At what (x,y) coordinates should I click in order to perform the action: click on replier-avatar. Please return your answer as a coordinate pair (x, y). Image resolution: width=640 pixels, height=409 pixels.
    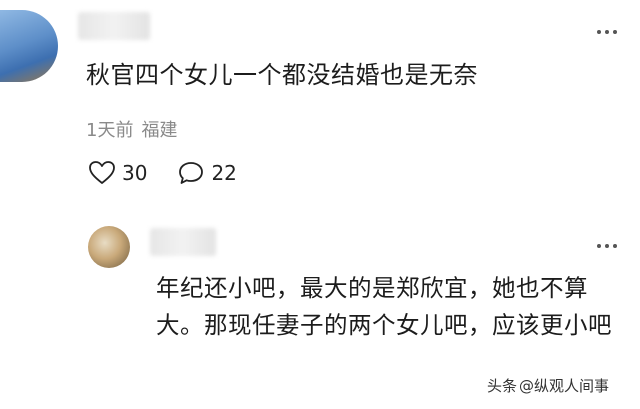
    Looking at the image, I should click on (109, 247).